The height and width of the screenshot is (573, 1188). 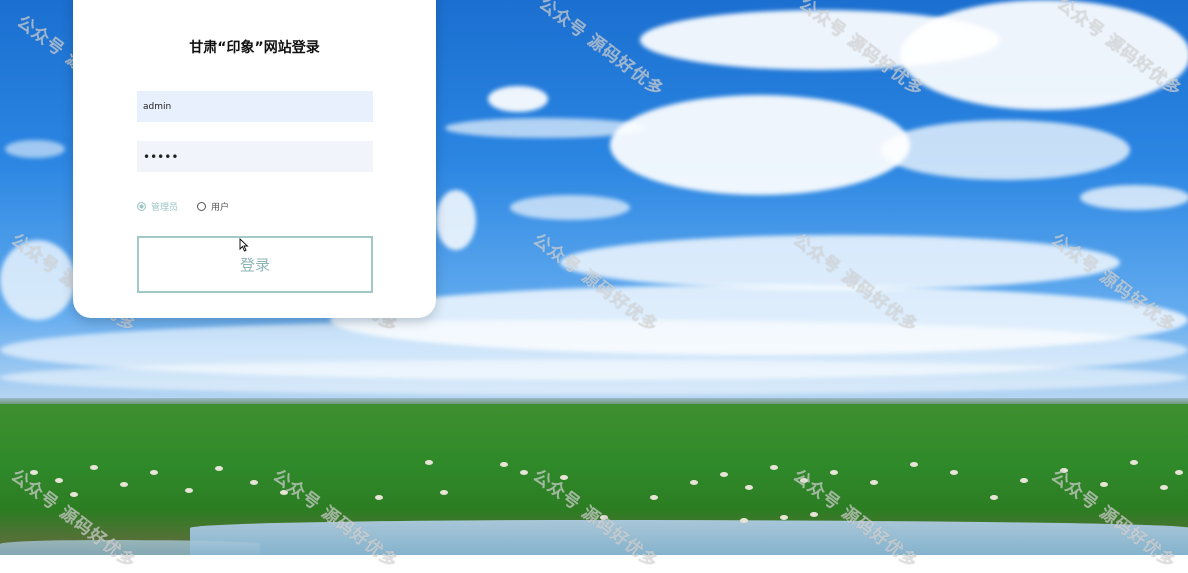 What do you see at coordinates (255, 106) in the screenshot?
I see `username-input` at bounding box center [255, 106].